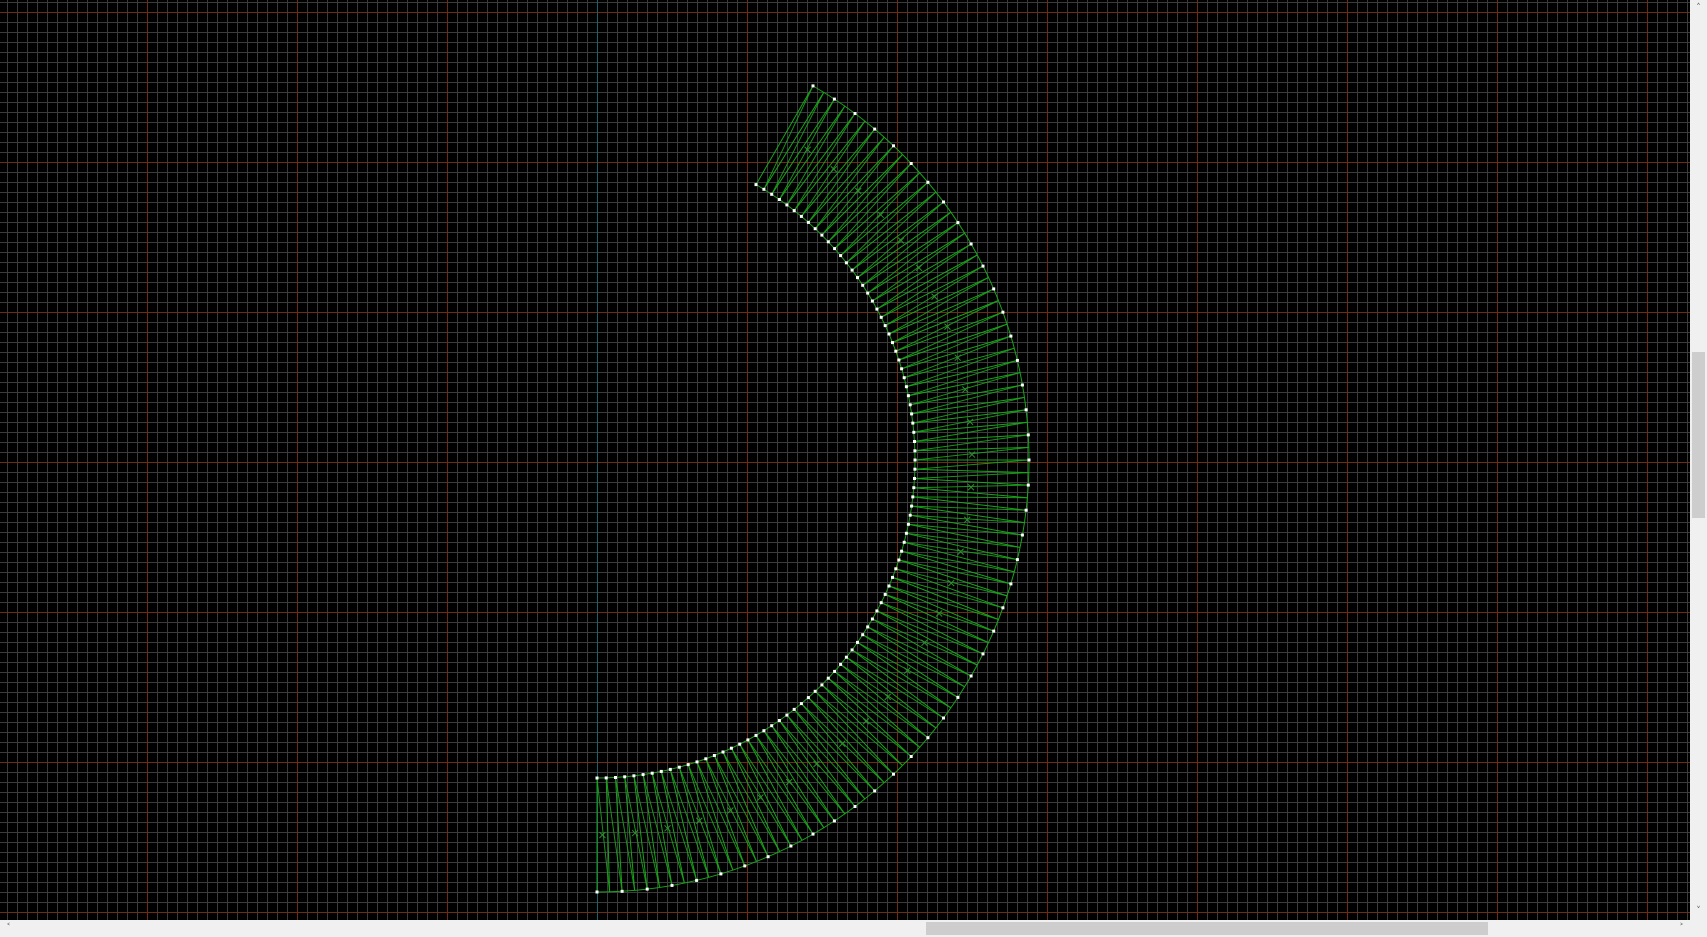 The image size is (1707, 937). What do you see at coordinates (1681, 928) in the screenshot?
I see `chevron-right-icon: ˃` at bounding box center [1681, 928].